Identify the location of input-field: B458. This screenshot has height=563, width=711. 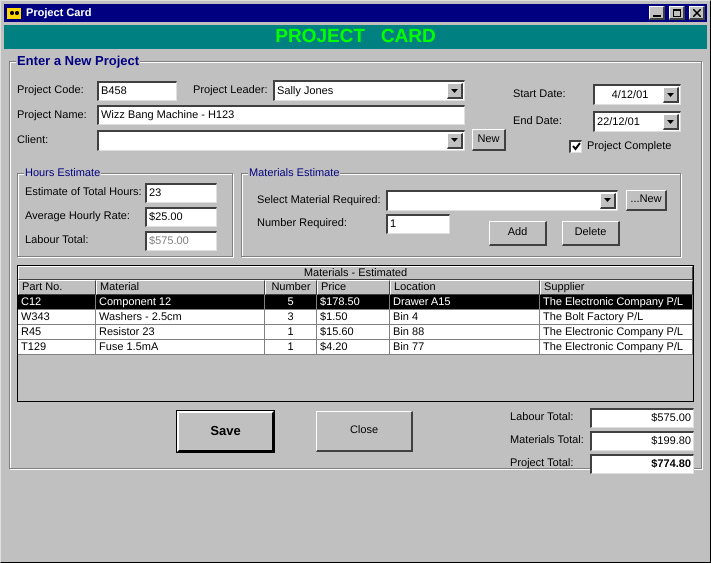
(137, 90).